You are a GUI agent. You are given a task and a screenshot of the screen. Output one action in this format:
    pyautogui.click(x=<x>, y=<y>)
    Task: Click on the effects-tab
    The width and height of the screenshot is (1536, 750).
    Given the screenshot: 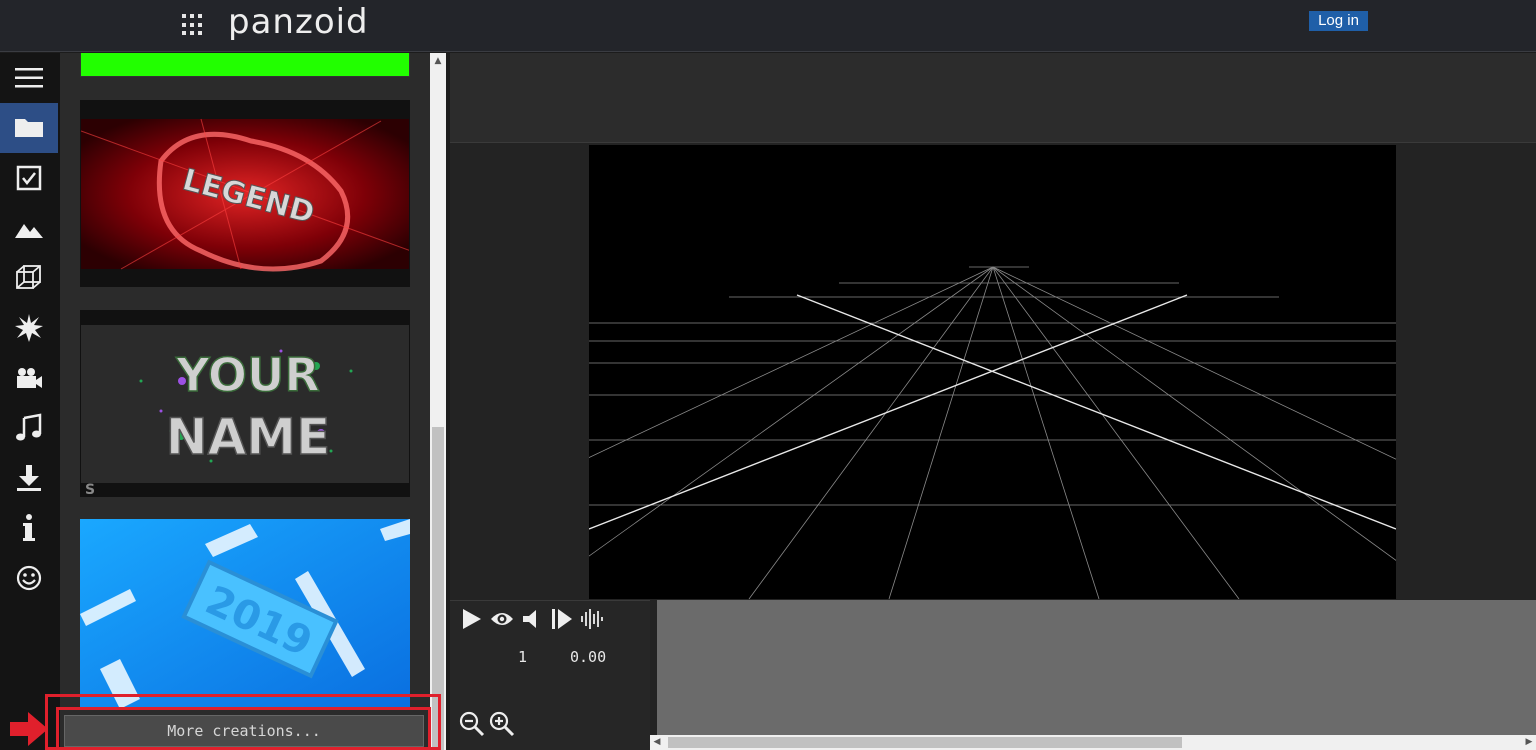 What is the action you would take?
    pyautogui.click(x=29, y=328)
    